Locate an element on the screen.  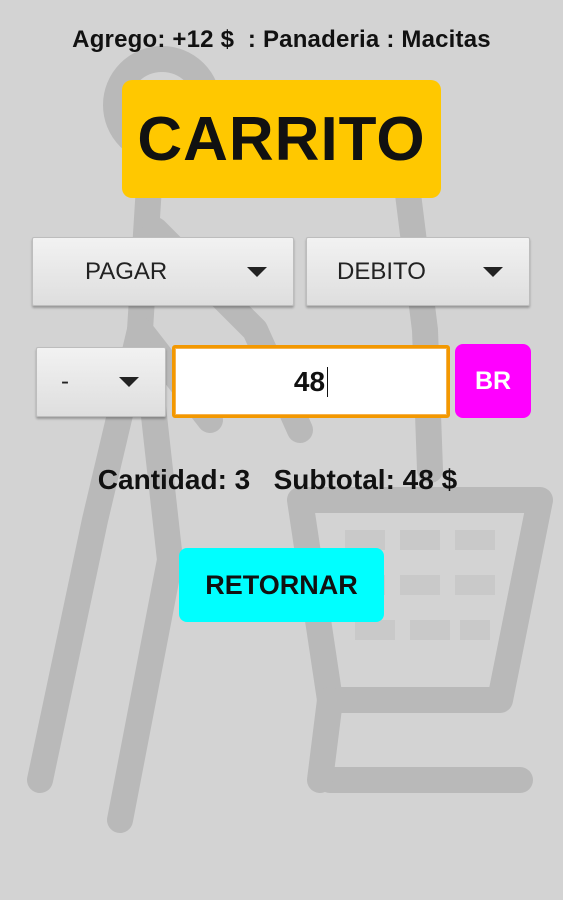
payment-method-spinner: DEBITO is located at coordinates (418, 271).